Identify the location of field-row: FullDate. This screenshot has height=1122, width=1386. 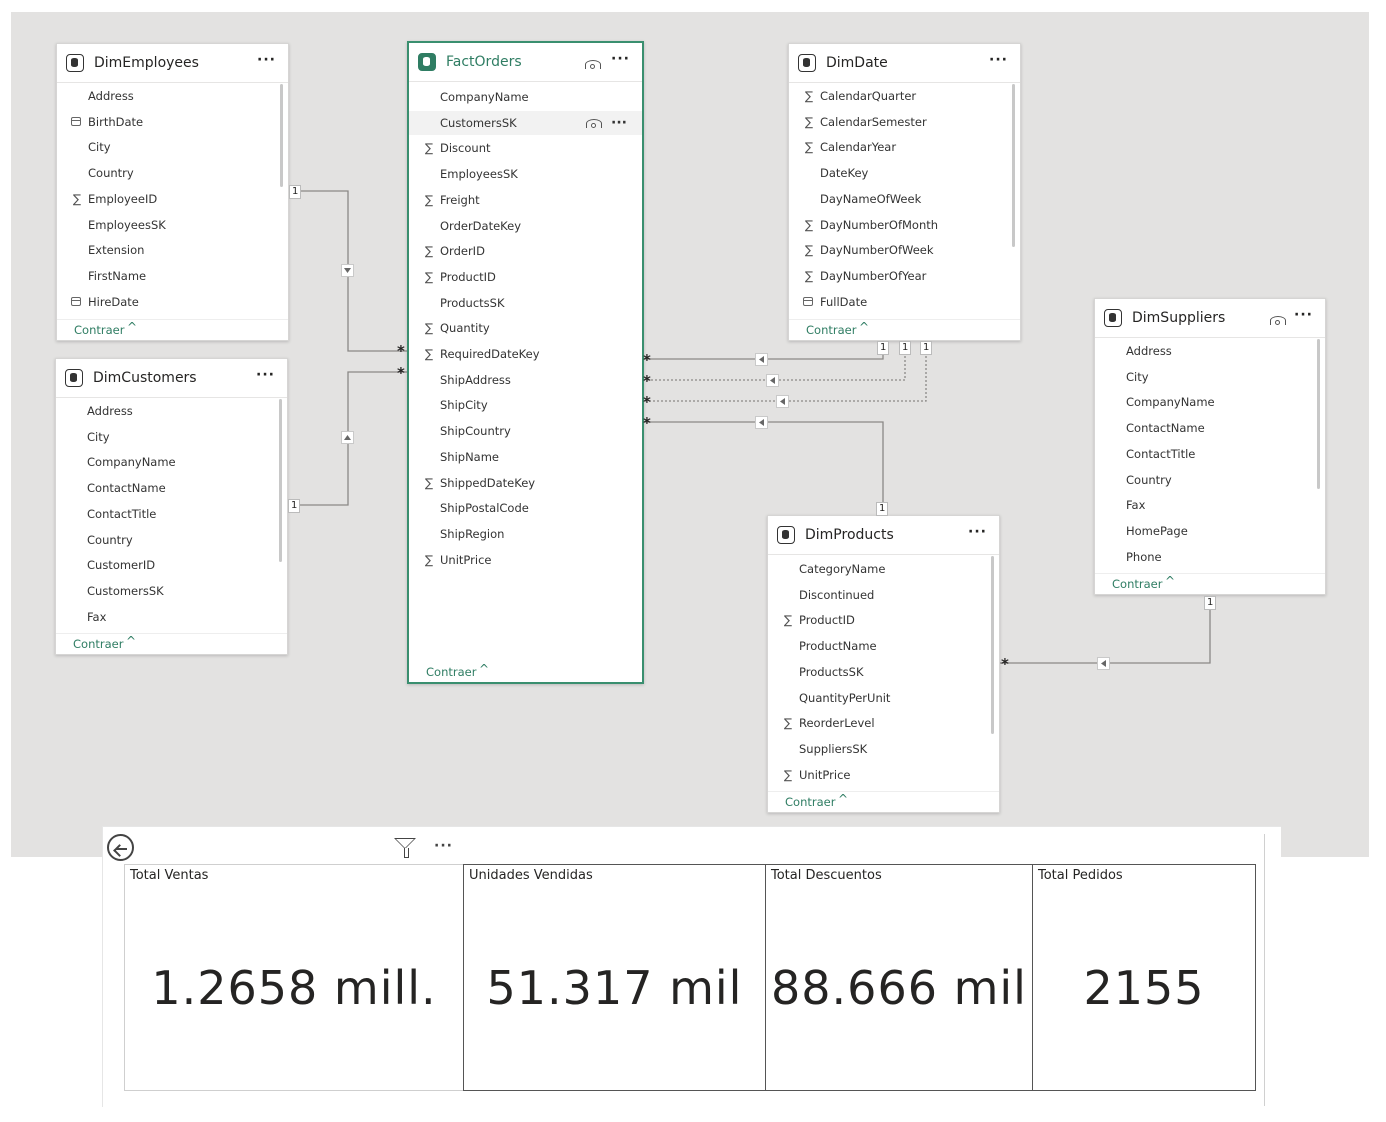
(904, 302).